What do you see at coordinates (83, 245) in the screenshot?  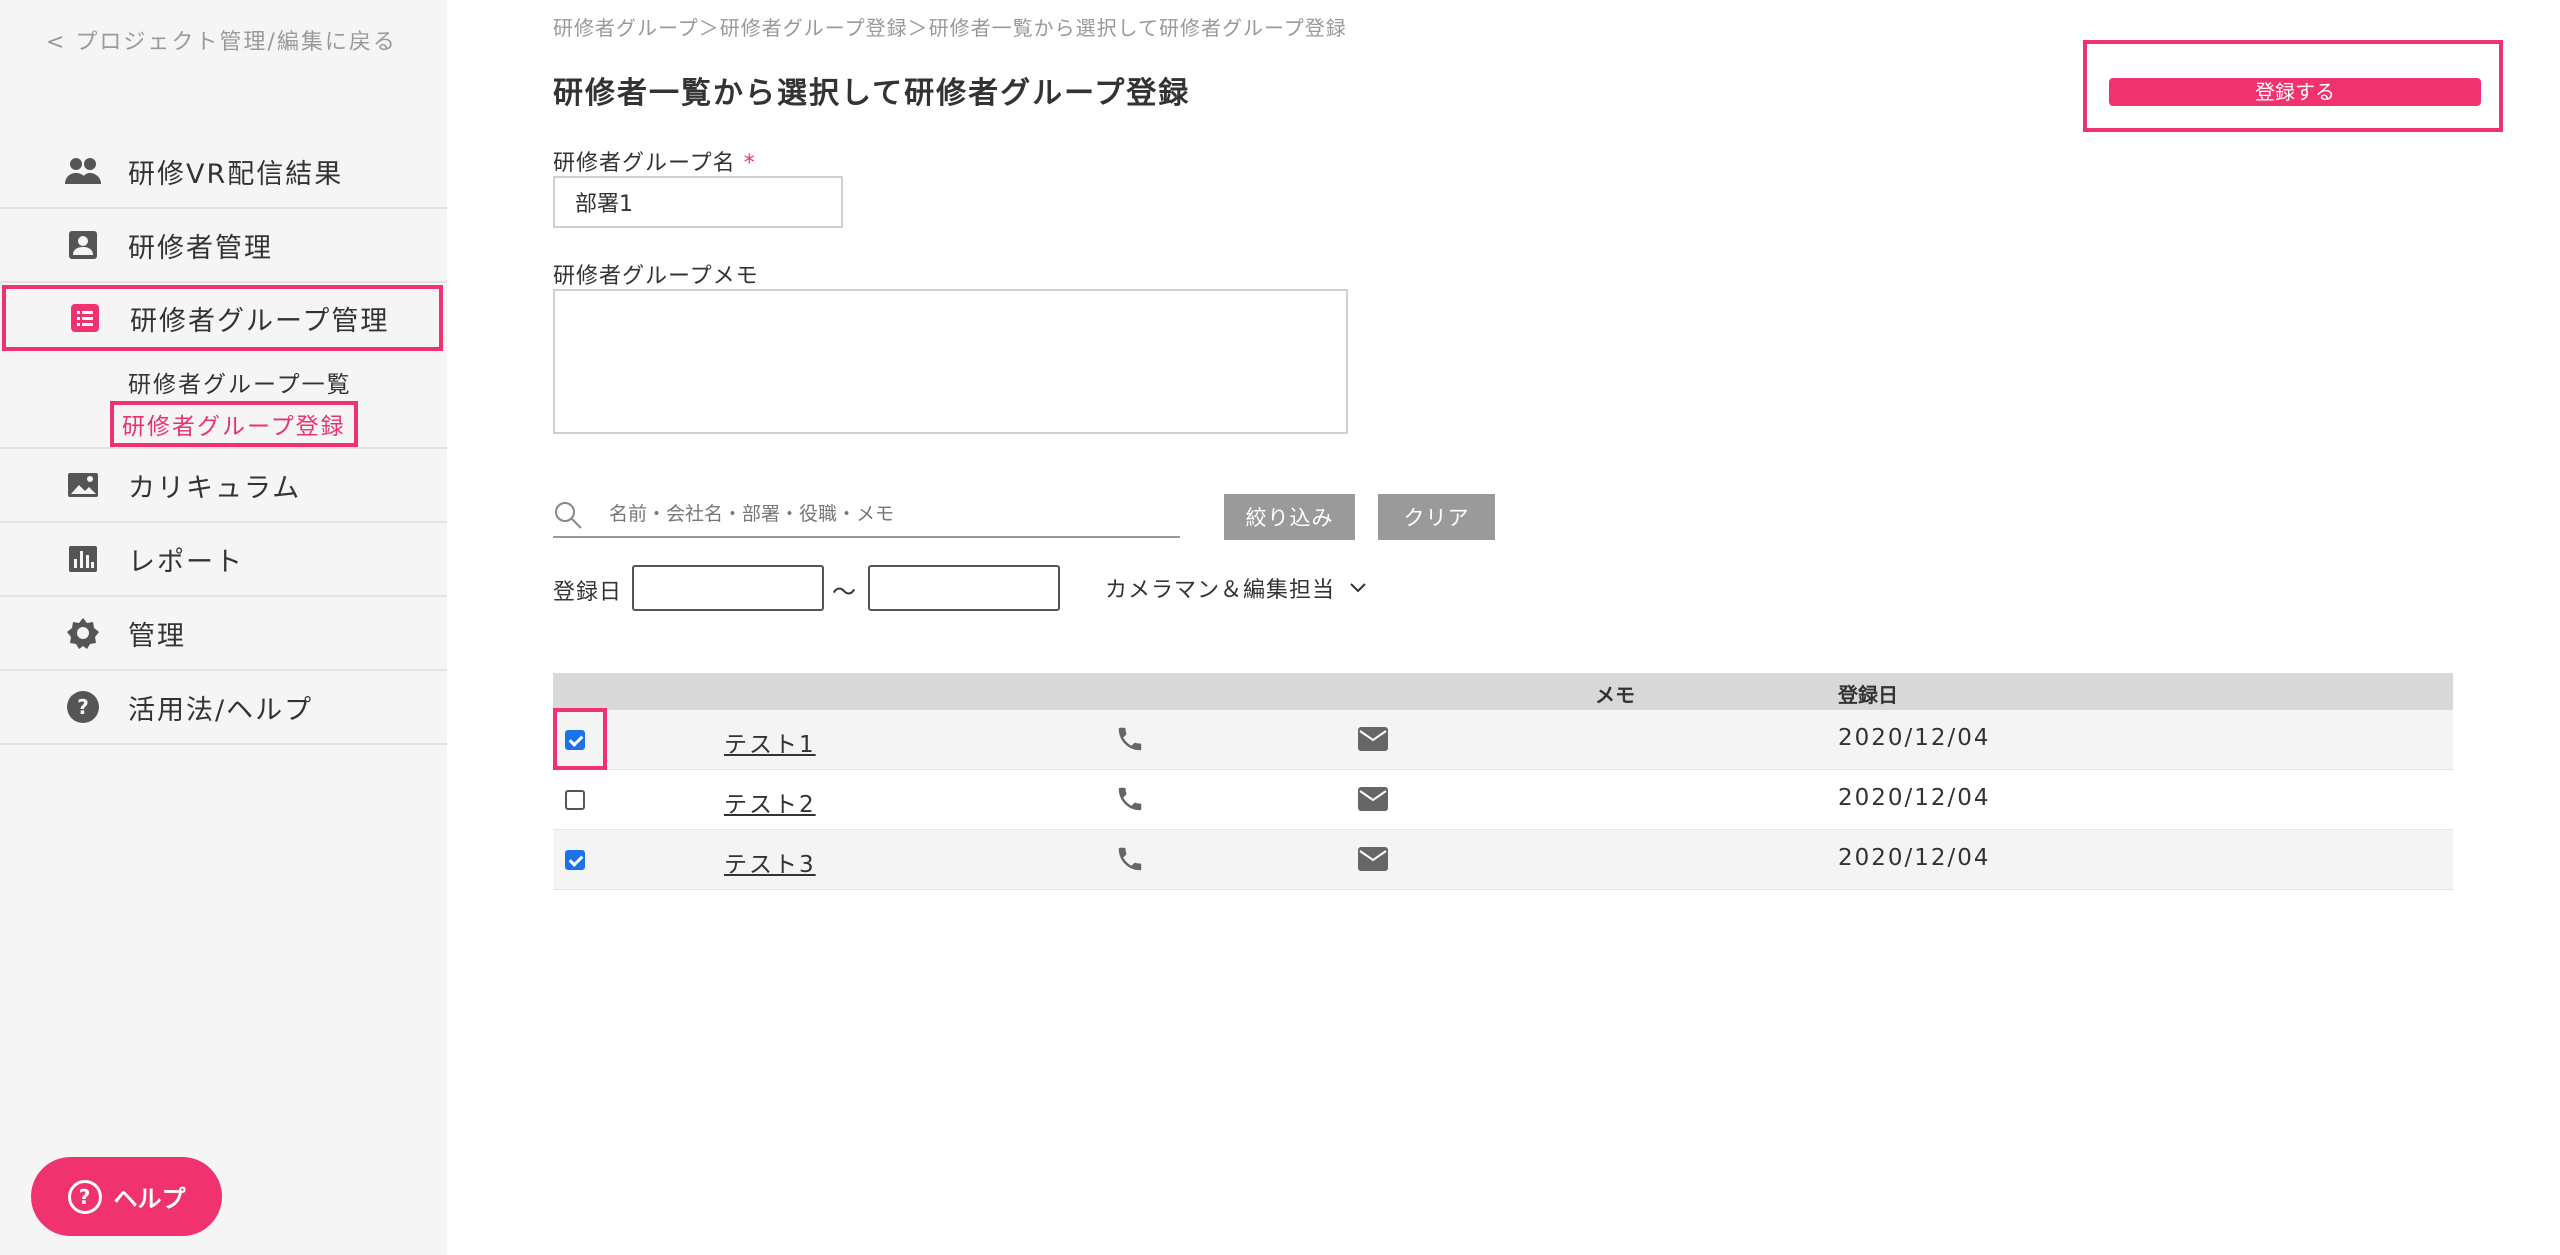 I see `person-card-icon` at bounding box center [83, 245].